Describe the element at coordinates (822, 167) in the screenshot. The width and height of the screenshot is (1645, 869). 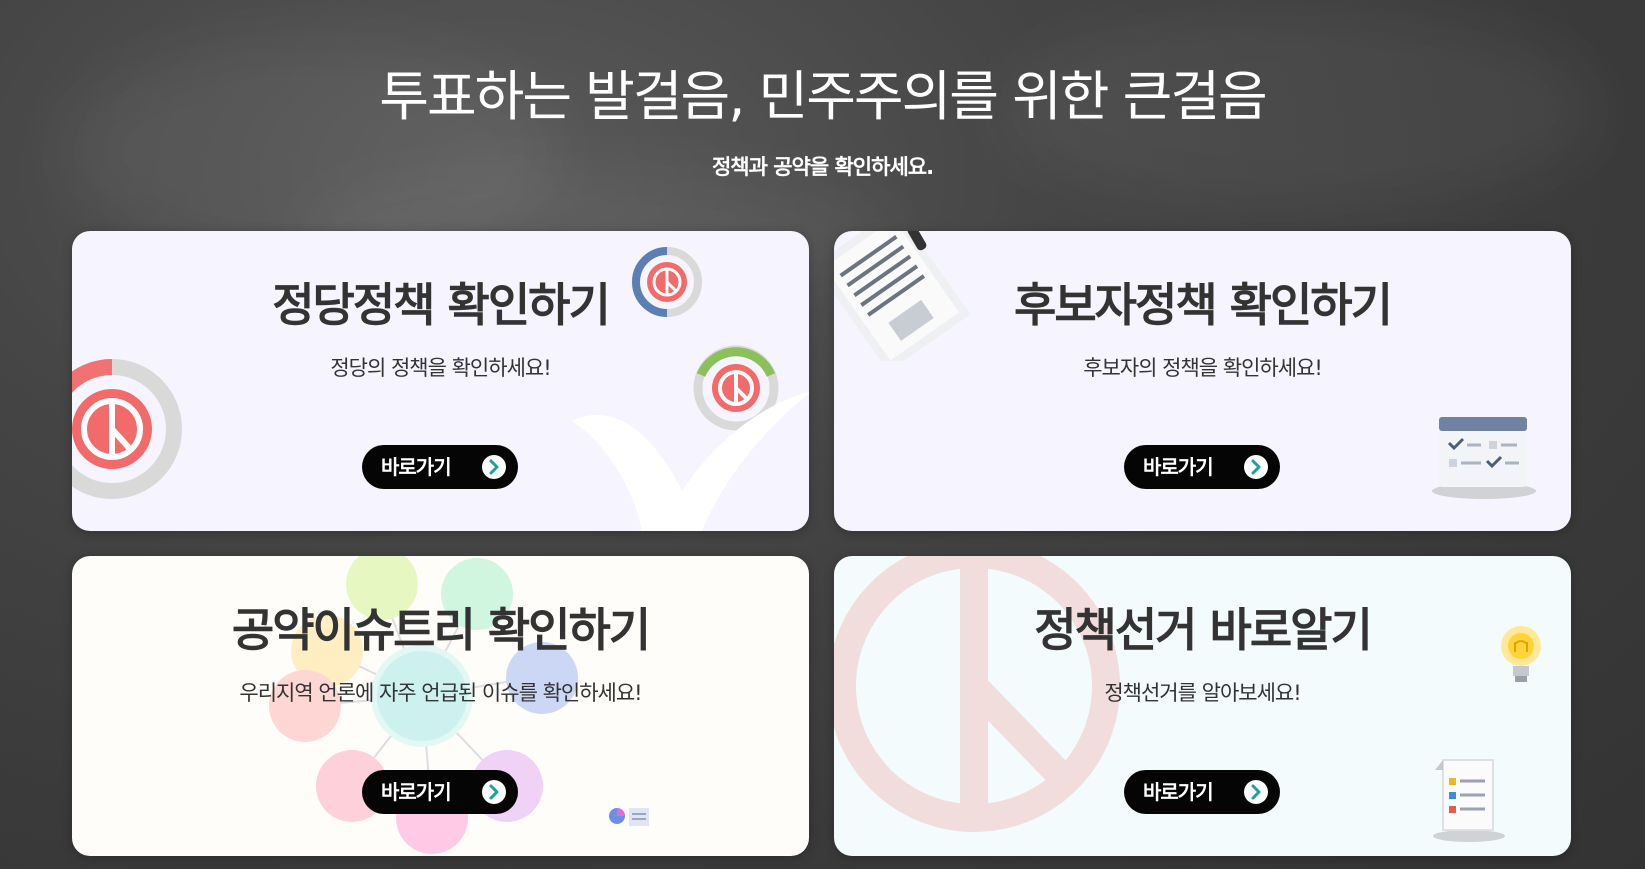
I see `page-subtitle: 정책과 공약을 확인하세요.` at that location.